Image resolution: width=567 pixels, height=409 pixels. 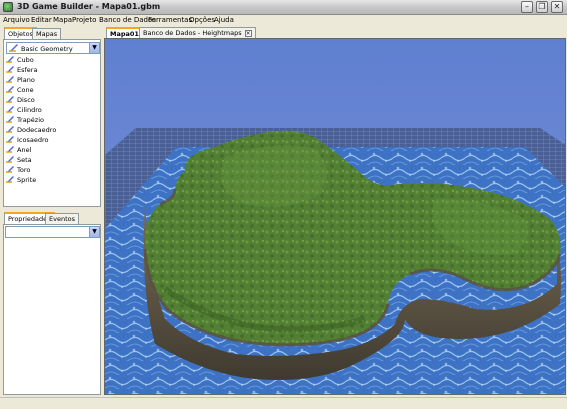 I want to click on menu-arquivo: Arquivo, so click(x=16, y=20).